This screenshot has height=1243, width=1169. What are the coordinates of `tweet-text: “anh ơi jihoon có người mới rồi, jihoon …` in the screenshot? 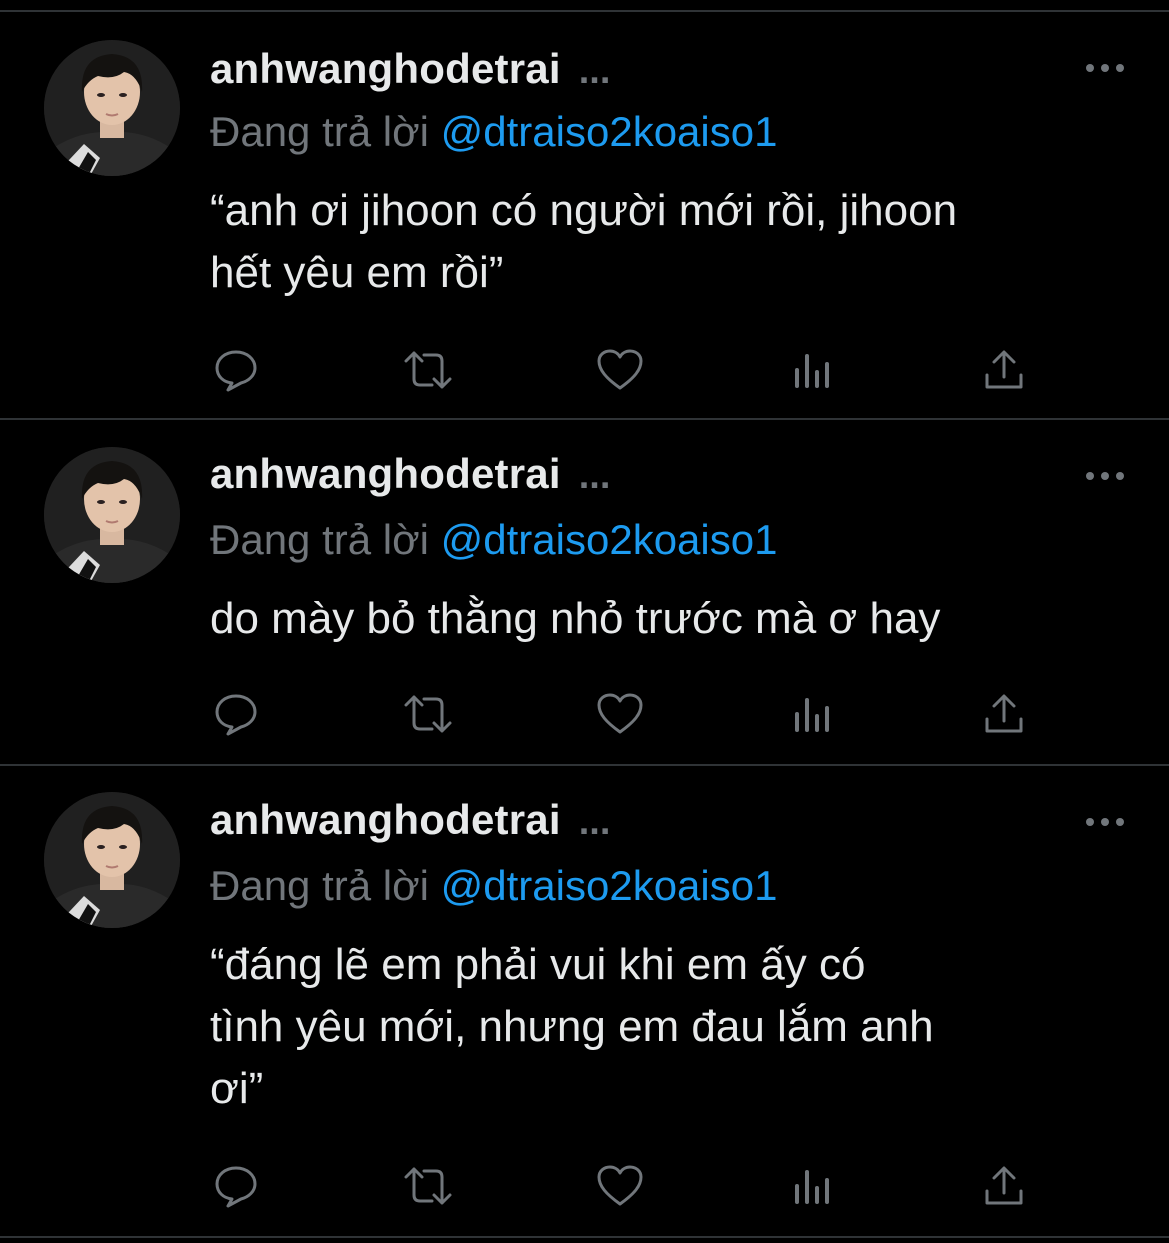 It's located at (584, 241).